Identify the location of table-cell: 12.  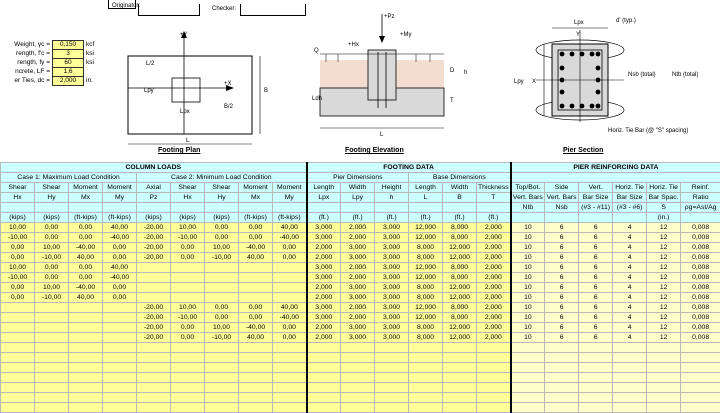
(664, 248).